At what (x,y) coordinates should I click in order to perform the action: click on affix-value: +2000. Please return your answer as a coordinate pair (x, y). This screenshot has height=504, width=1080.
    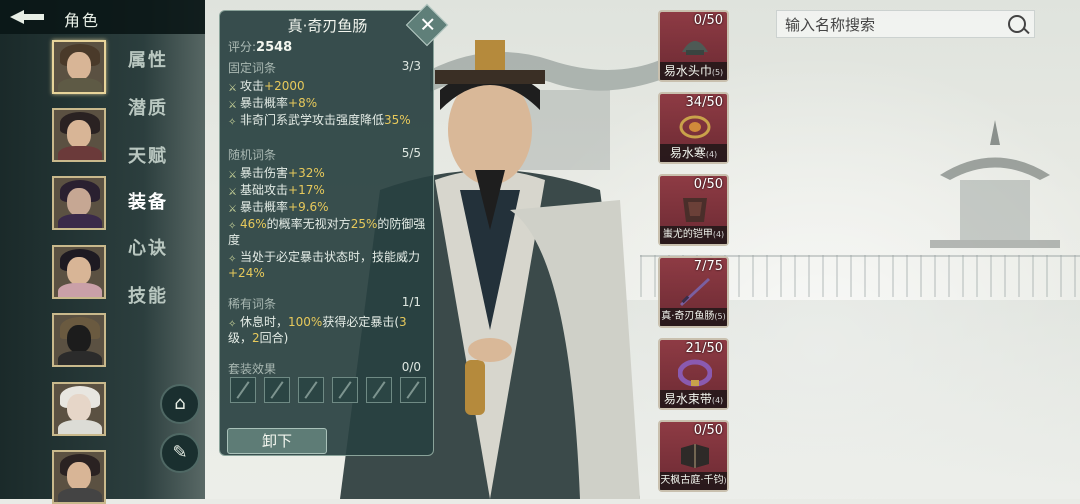
    Looking at the image, I should click on (284, 86).